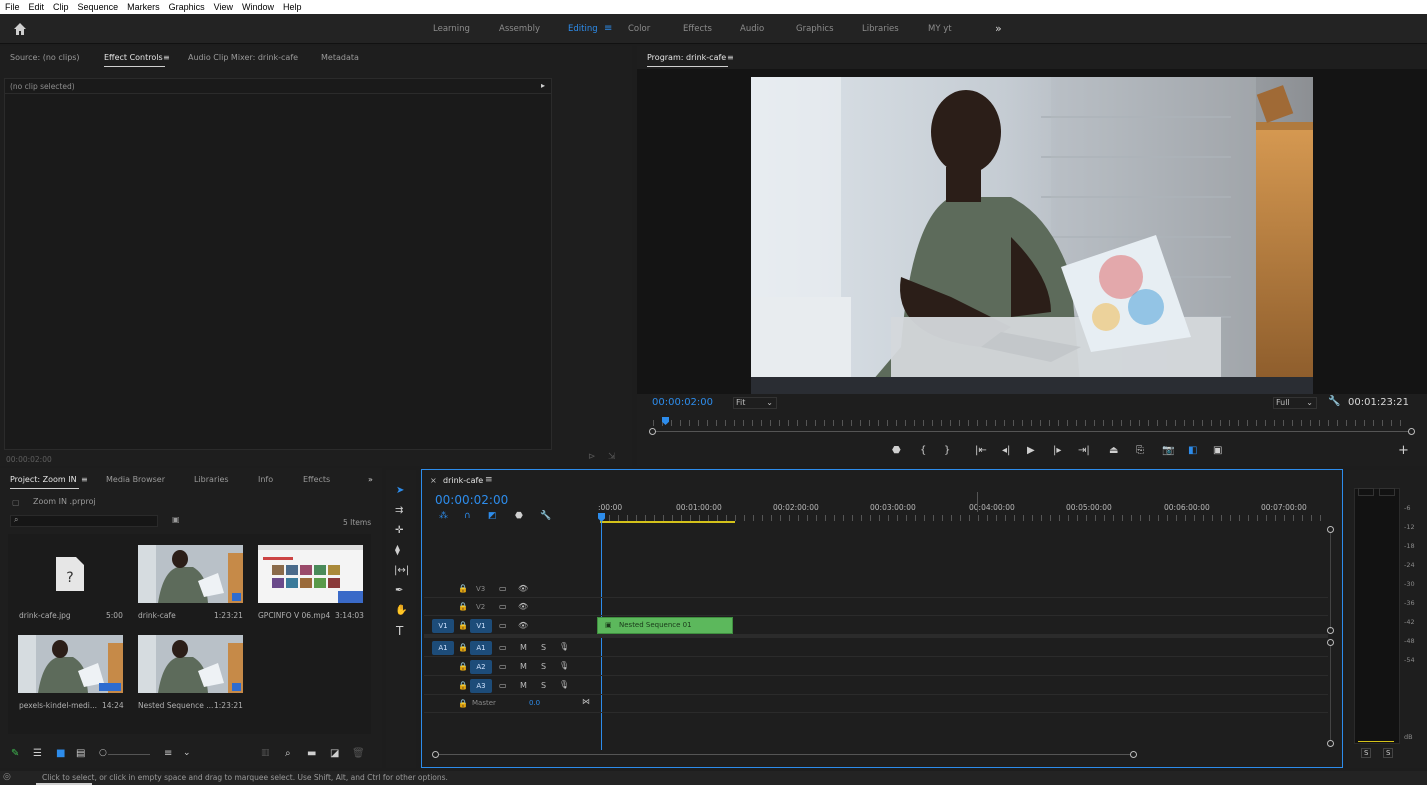 The height and width of the screenshot is (785, 1427). What do you see at coordinates (340, 57) in the screenshot?
I see `tab-metadata: Metadata` at bounding box center [340, 57].